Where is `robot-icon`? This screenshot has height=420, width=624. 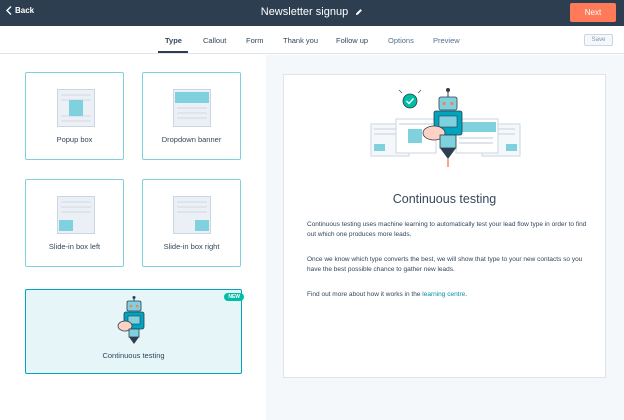
robot-icon is located at coordinates (131, 320).